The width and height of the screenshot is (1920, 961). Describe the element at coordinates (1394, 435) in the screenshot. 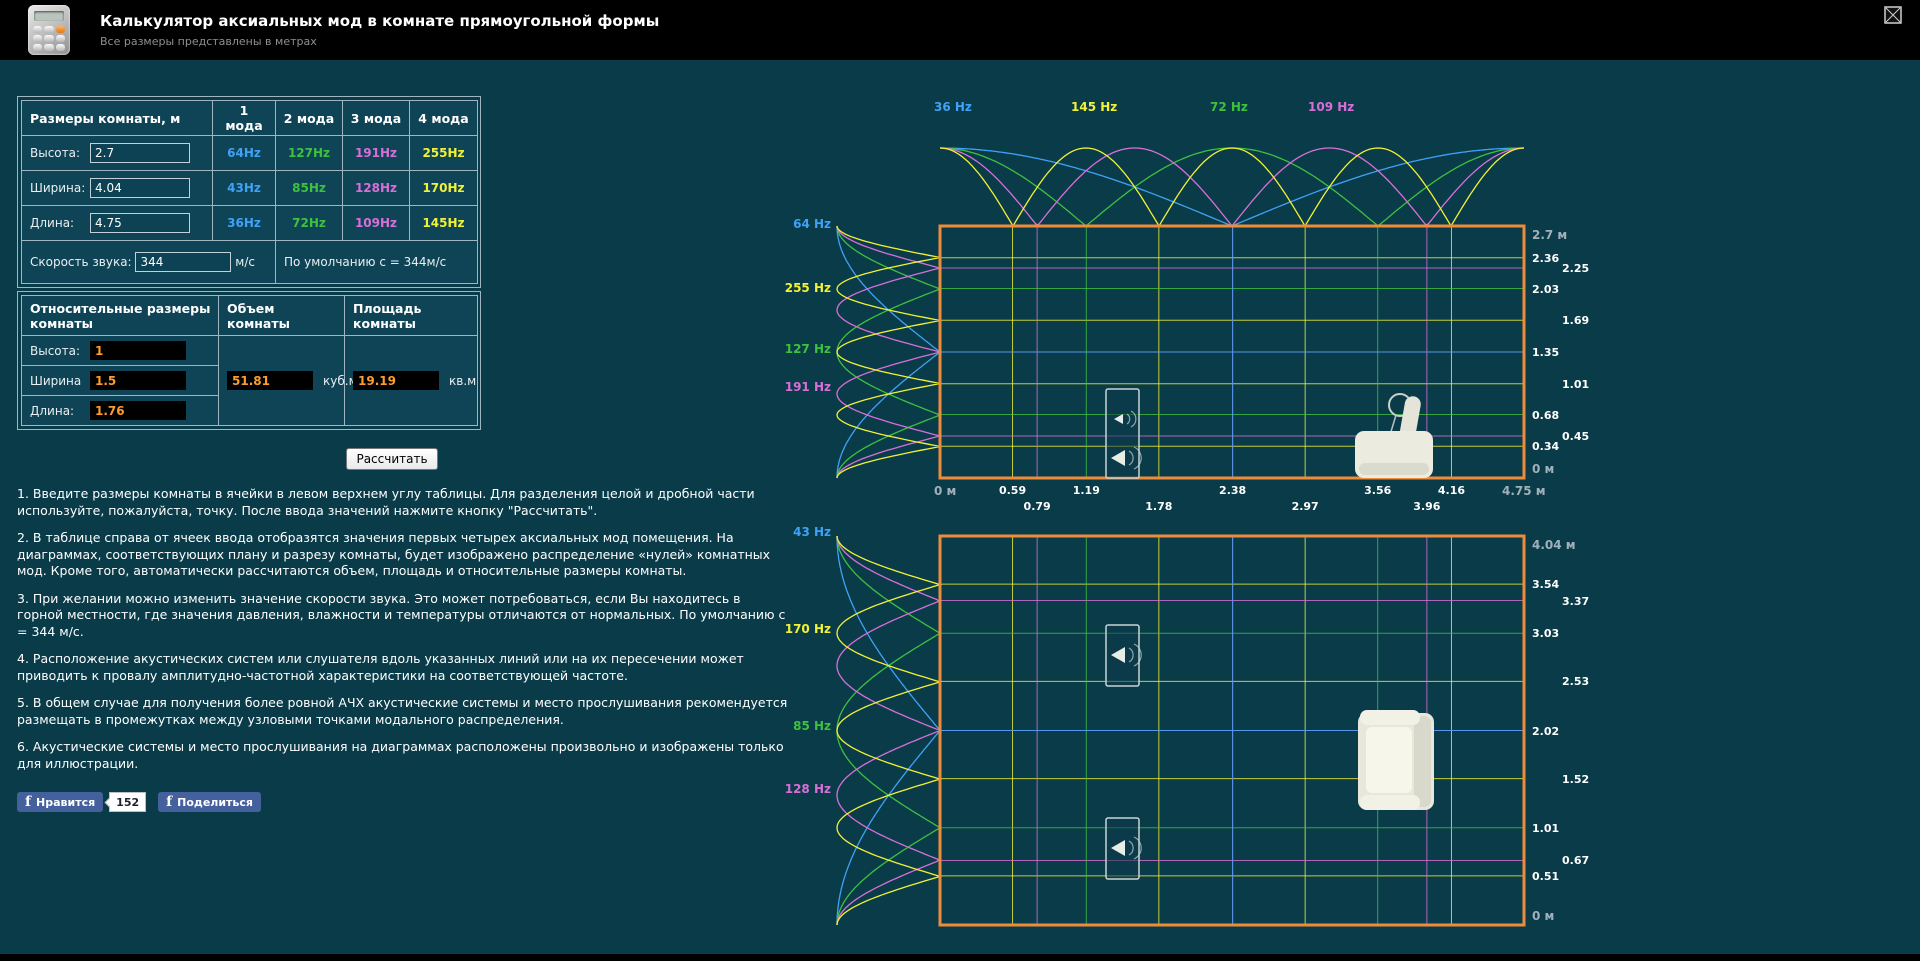

I see `listener-chair-icon` at that location.